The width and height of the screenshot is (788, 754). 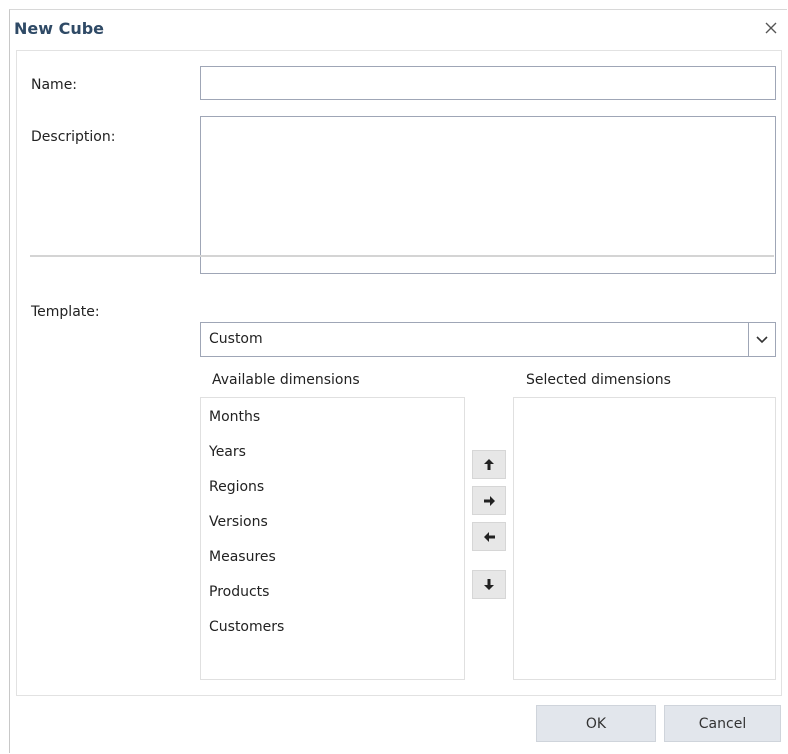 I want to click on move-down-button, so click(x=489, y=584).